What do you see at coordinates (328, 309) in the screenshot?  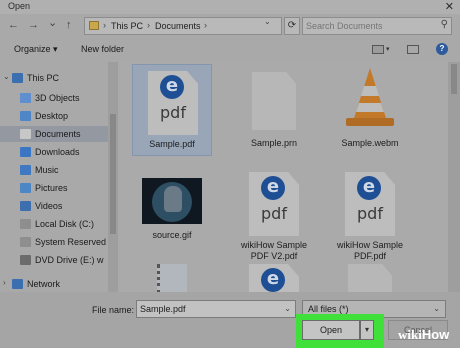 I see `file-type-value: All files (*)` at bounding box center [328, 309].